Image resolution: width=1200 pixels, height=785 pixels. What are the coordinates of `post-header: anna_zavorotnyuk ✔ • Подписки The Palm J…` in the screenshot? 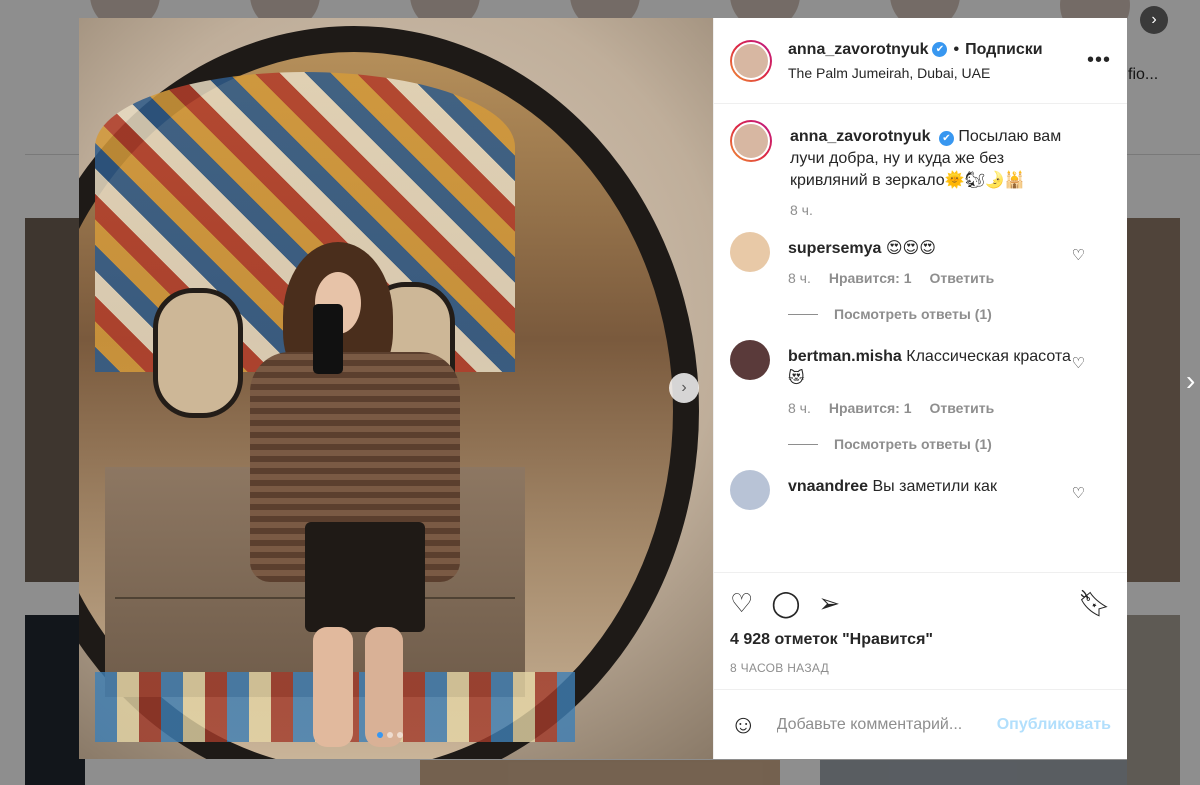 It's located at (920, 61).